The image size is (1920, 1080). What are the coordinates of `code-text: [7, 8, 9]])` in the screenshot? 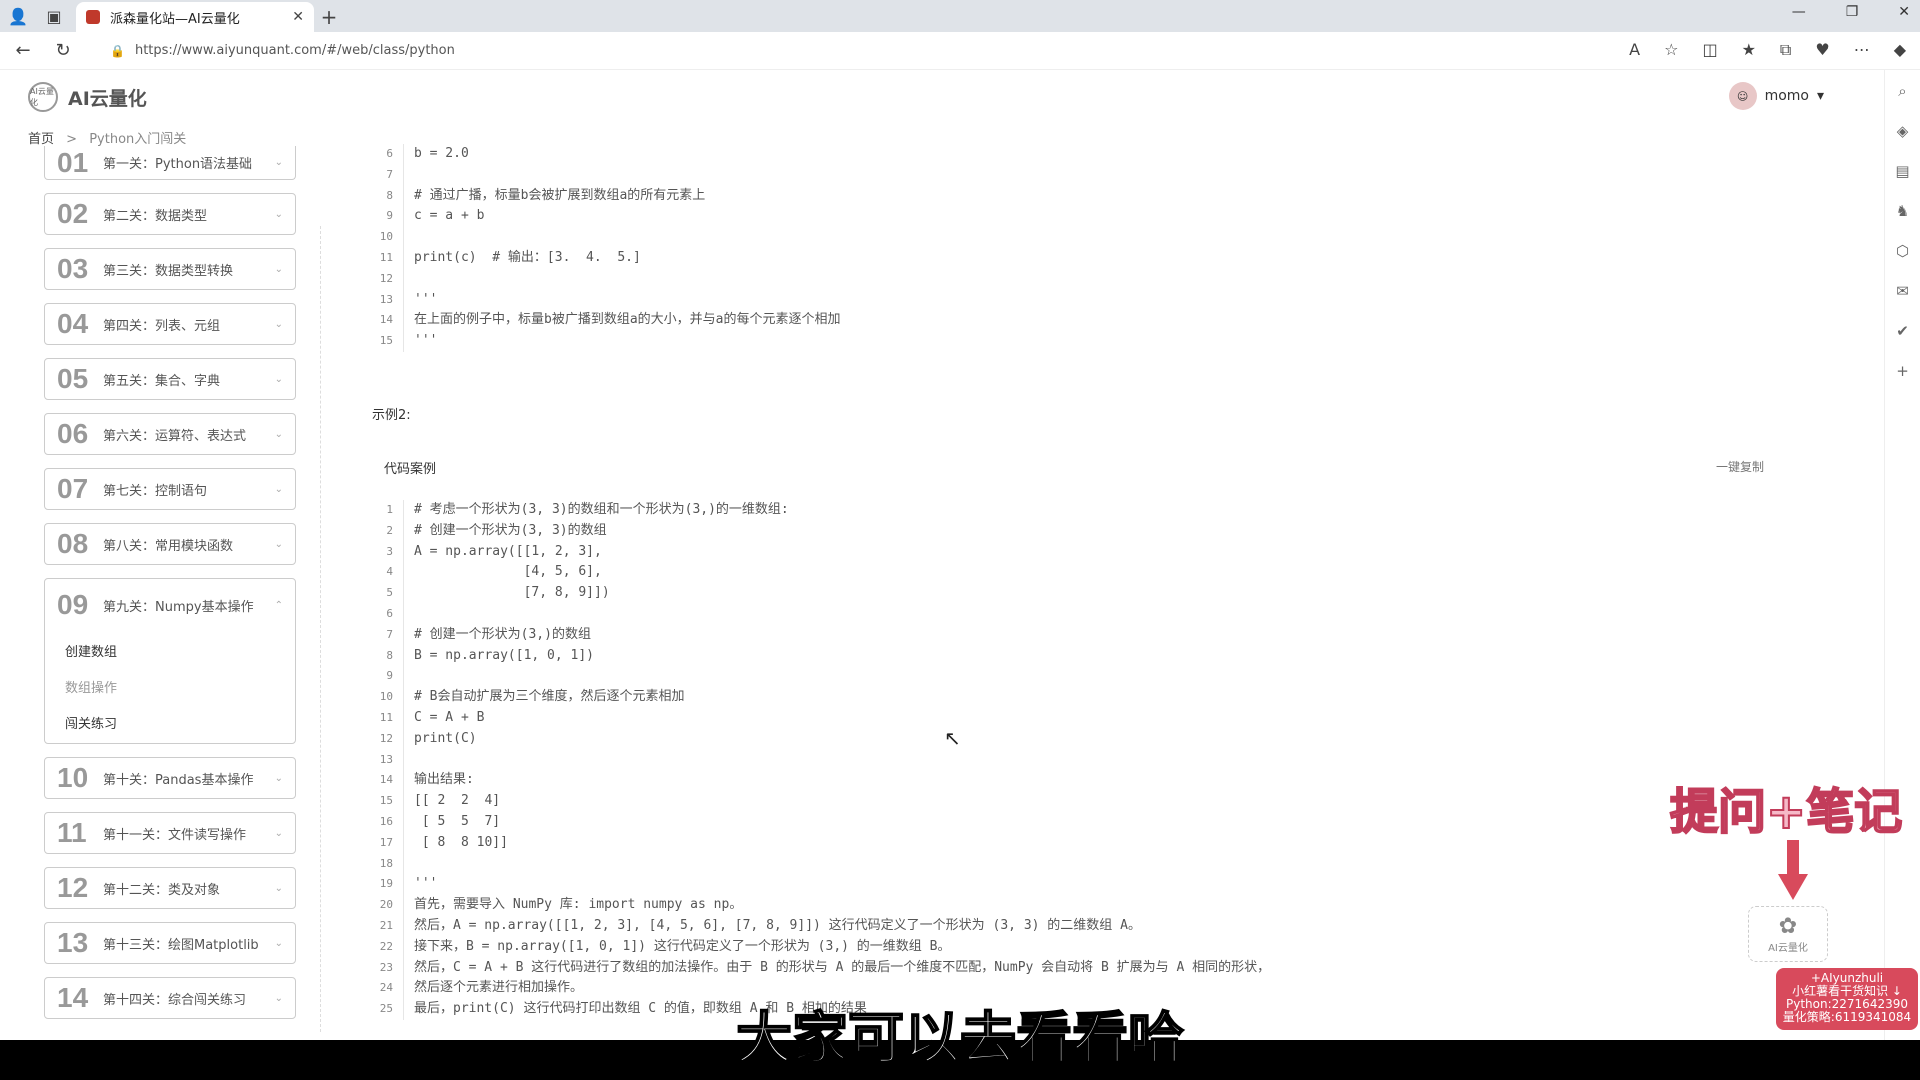 It's located at (512, 593).